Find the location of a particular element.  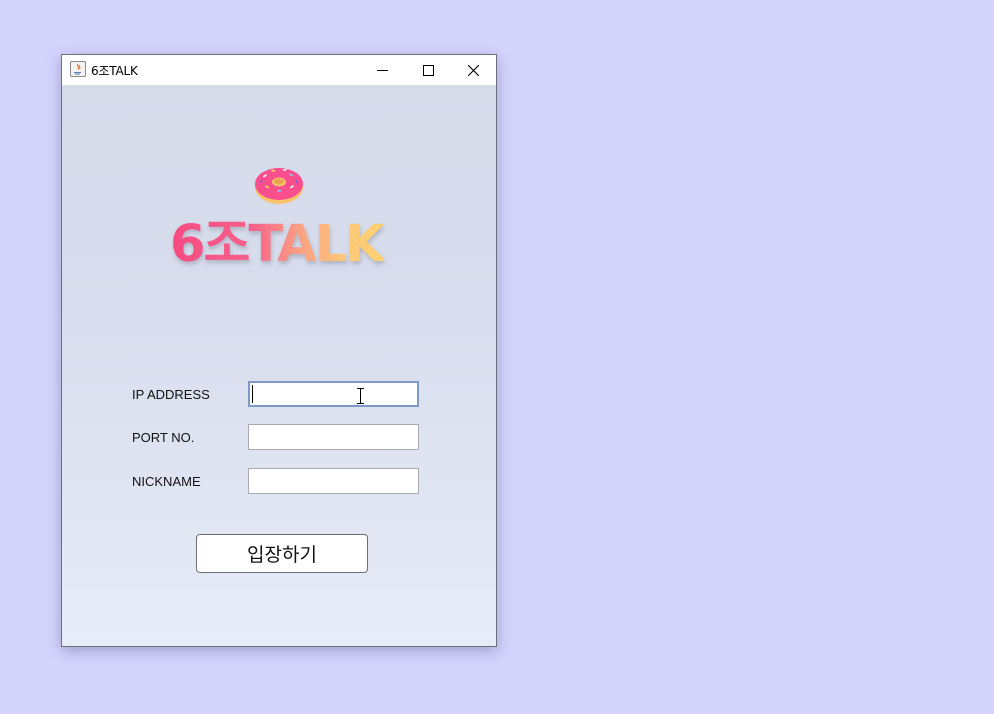

close-icon is located at coordinates (473, 70).